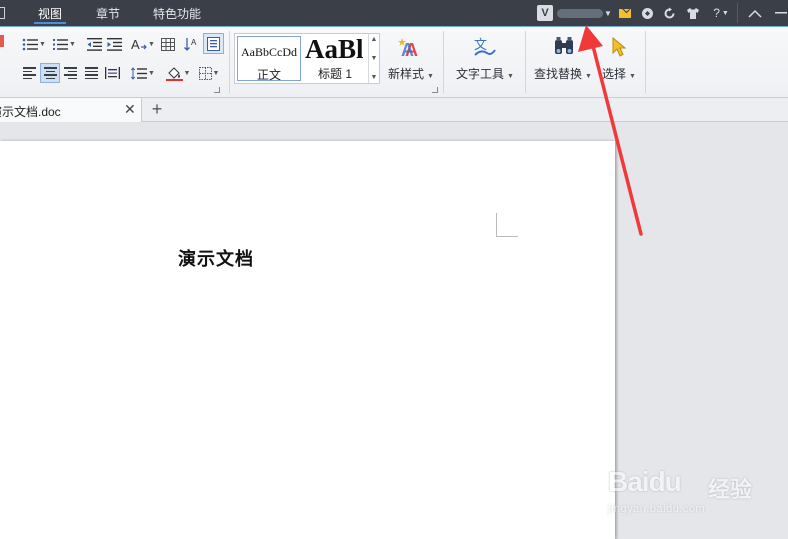  Describe the element at coordinates (480, 74) in the screenshot. I see `text-tools-label: 文字工具` at that location.